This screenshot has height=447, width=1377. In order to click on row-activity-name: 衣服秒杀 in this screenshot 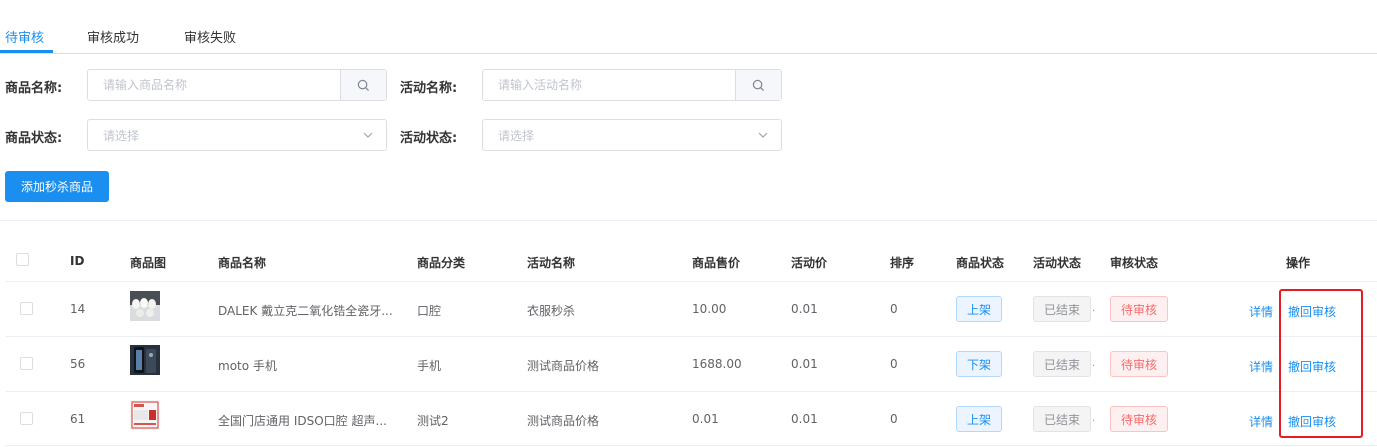, I will do `click(551, 311)`.